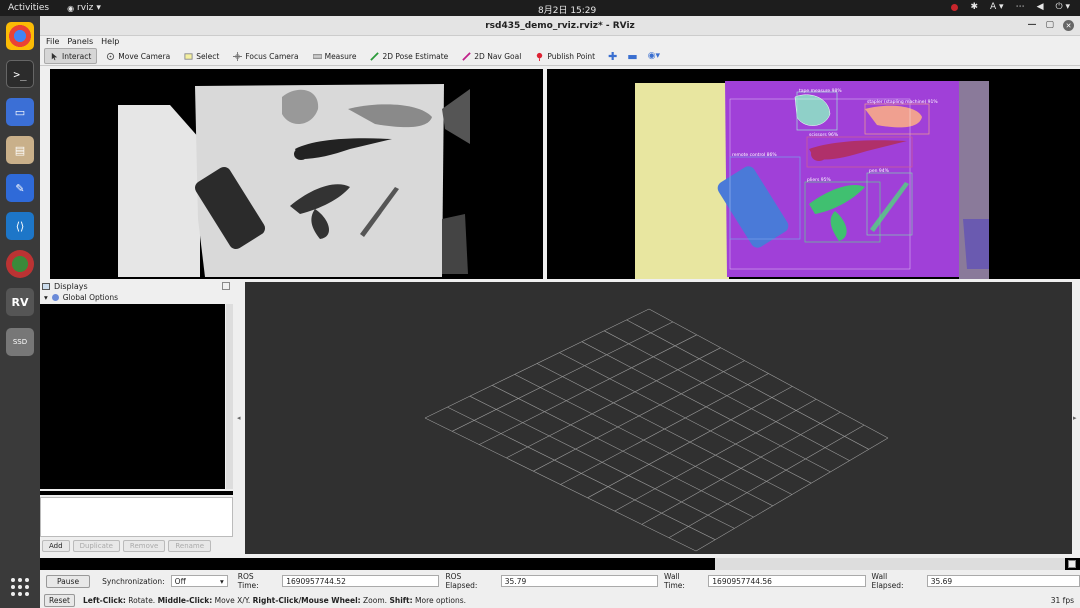 The height and width of the screenshot is (608, 1080). What do you see at coordinates (20, 150) in the screenshot?
I see `files-icon: ▤` at bounding box center [20, 150].